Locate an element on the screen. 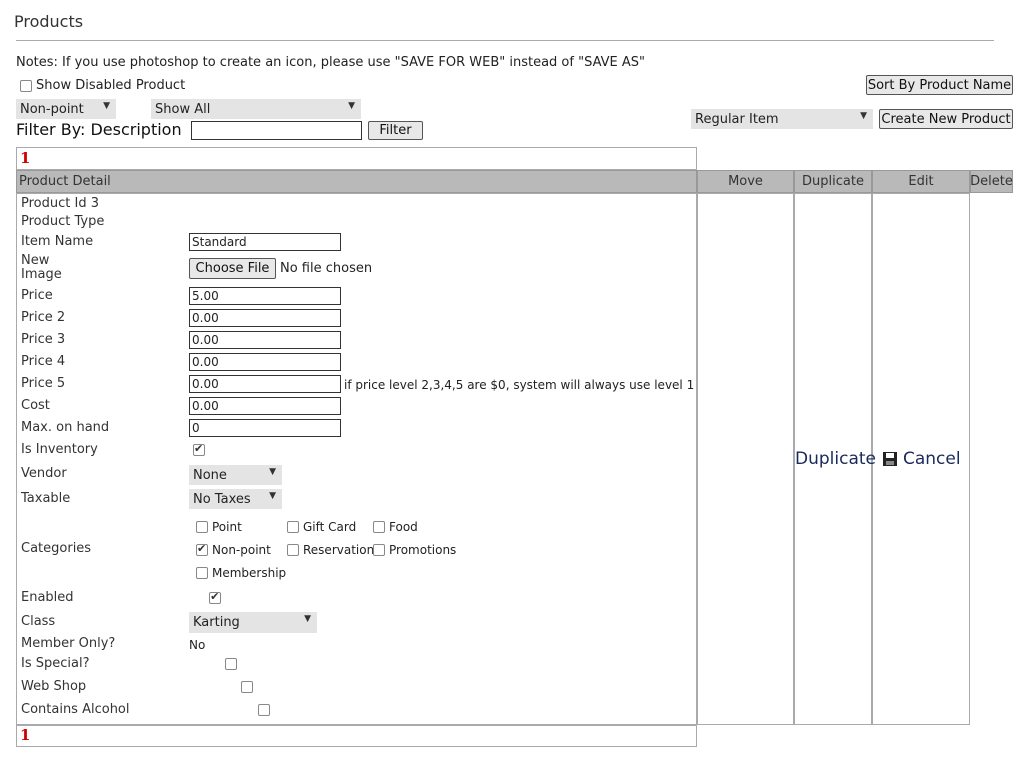 The height and width of the screenshot is (763, 1025). title-divider is located at coordinates (505, 40).